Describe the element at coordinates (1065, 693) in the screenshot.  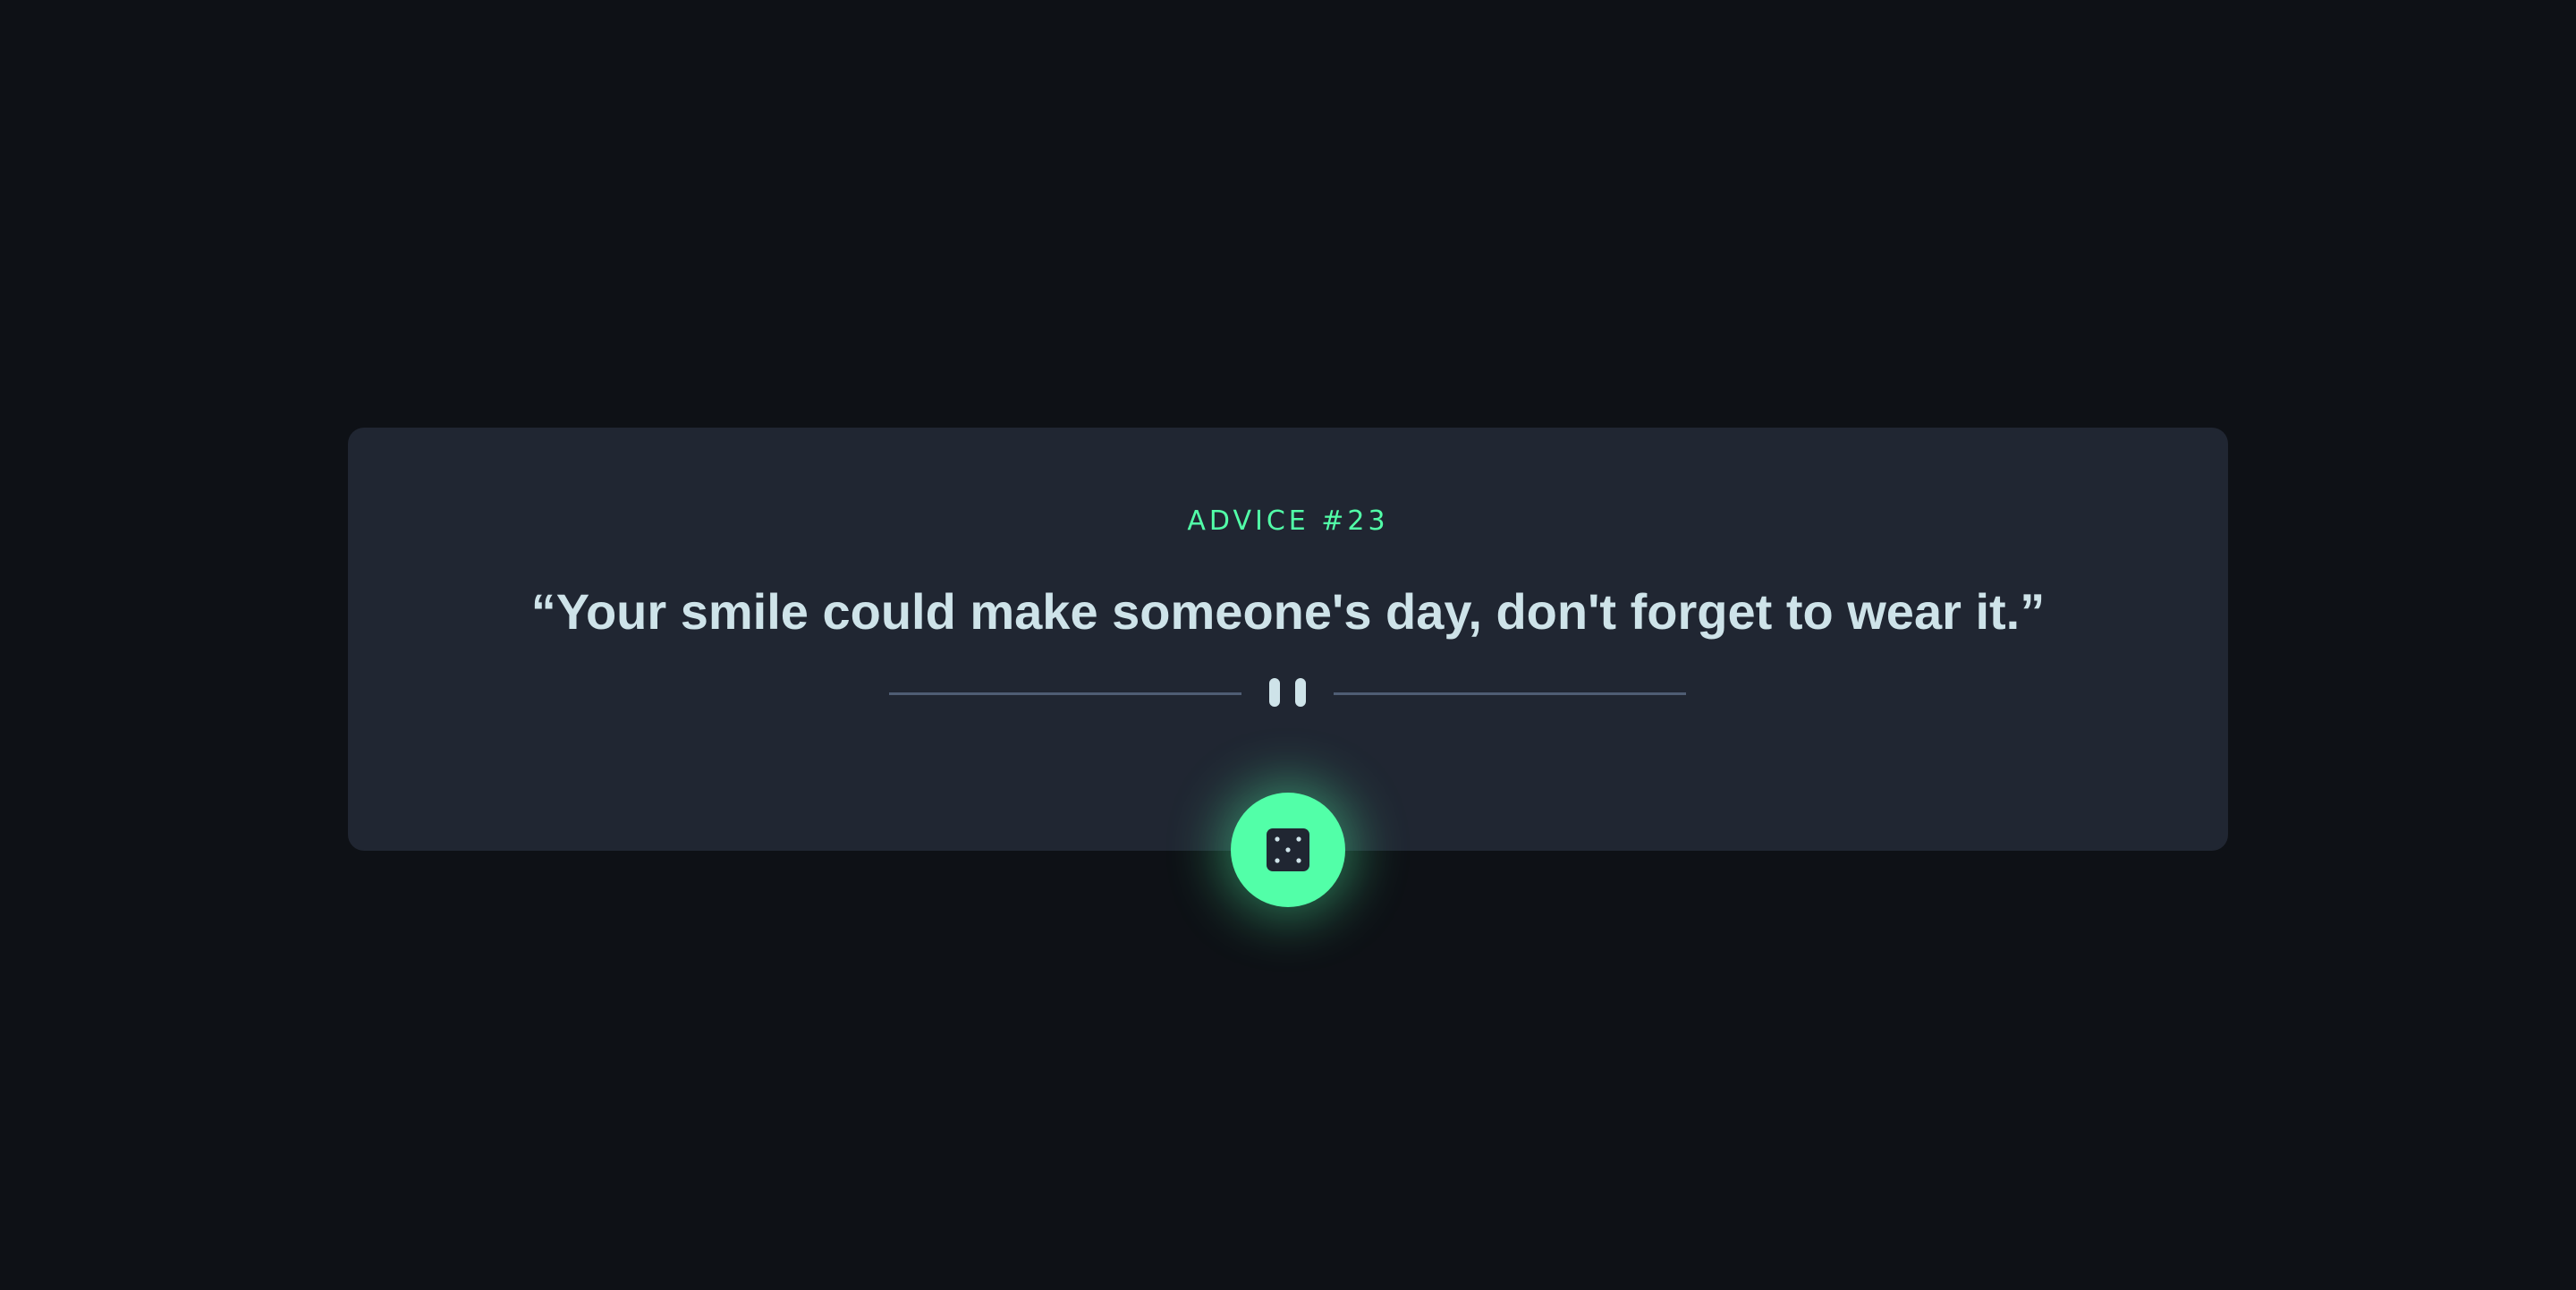
I see `divider-line-left` at that location.